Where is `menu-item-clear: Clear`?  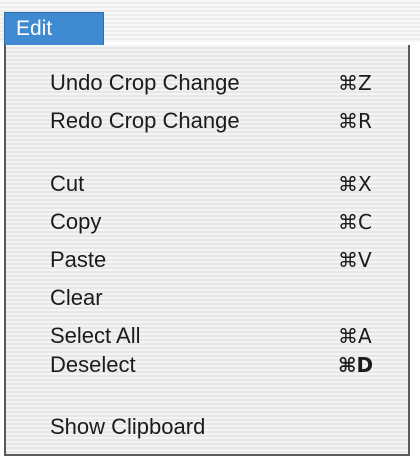 menu-item-clear: Clear is located at coordinates (215, 298).